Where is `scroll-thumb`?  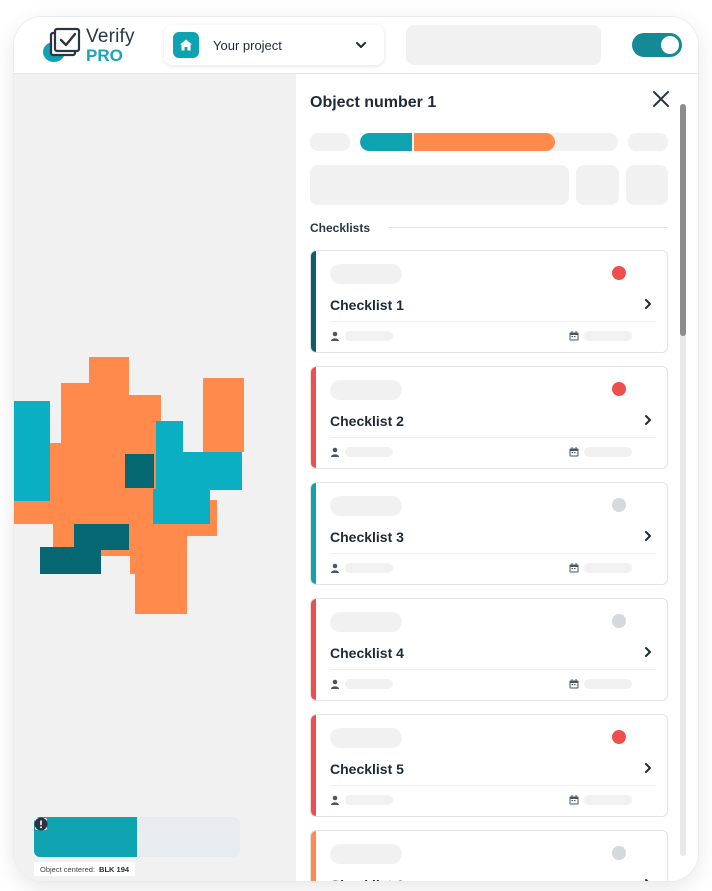
scroll-thumb is located at coordinates (683, 220).